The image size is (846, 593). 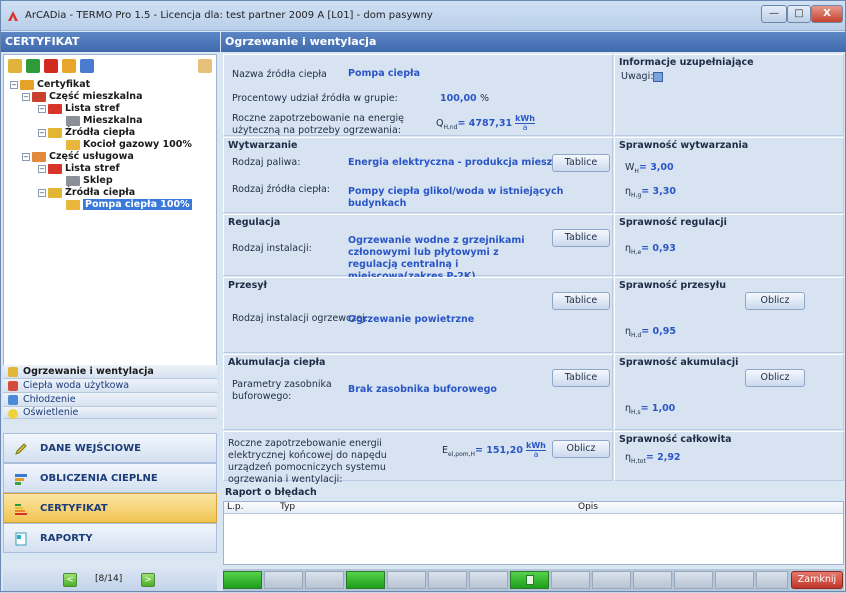 I want to click on error-table-header: L.p. Typ Opis, so click(x=533, y=508).